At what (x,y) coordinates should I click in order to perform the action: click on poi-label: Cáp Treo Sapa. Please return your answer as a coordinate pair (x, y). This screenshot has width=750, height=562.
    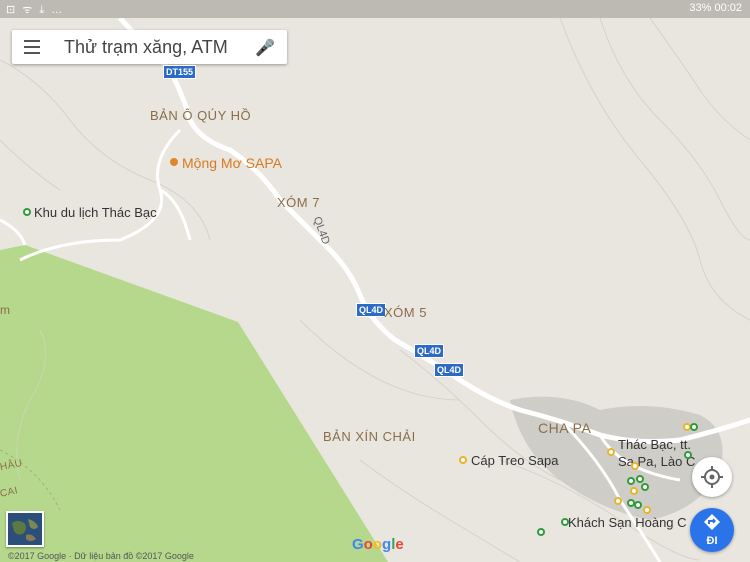
    Looking at the image, I should click on (514, 460).